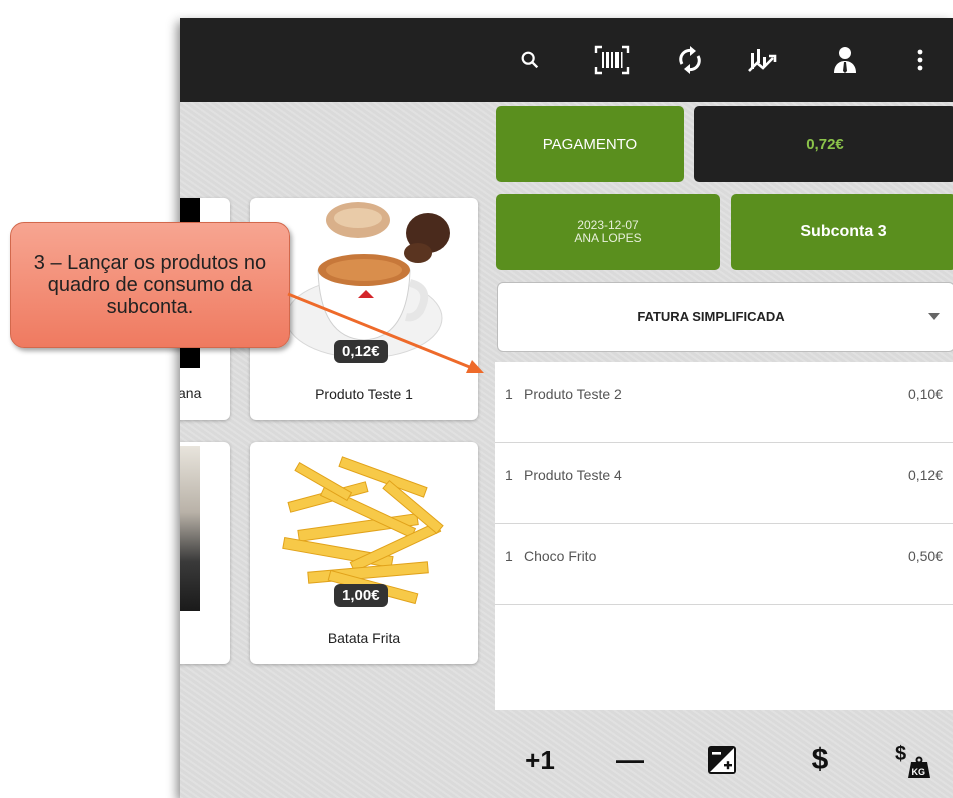  What do you see at coordinates (361, 595) in the screenshot?
I see `price-badge: 1,00€` at bounding box center [361, 595].